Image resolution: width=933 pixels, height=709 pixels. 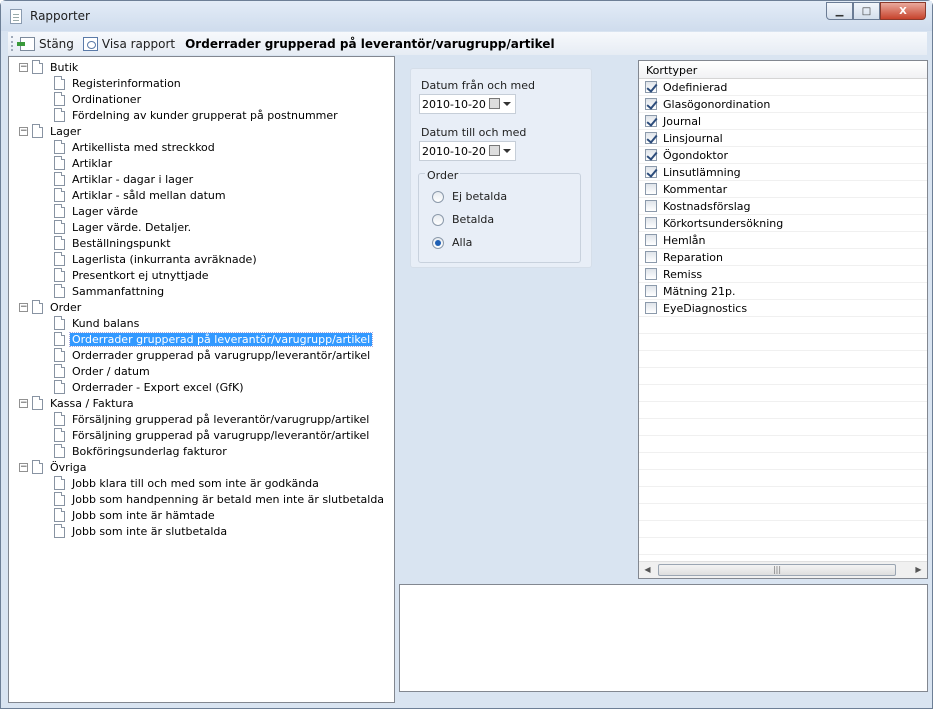 What do you see at coordinates (467, 151) in the screenshot?
I see `to-date-picker: 2010-10-20` at bounding box center [467, 151].